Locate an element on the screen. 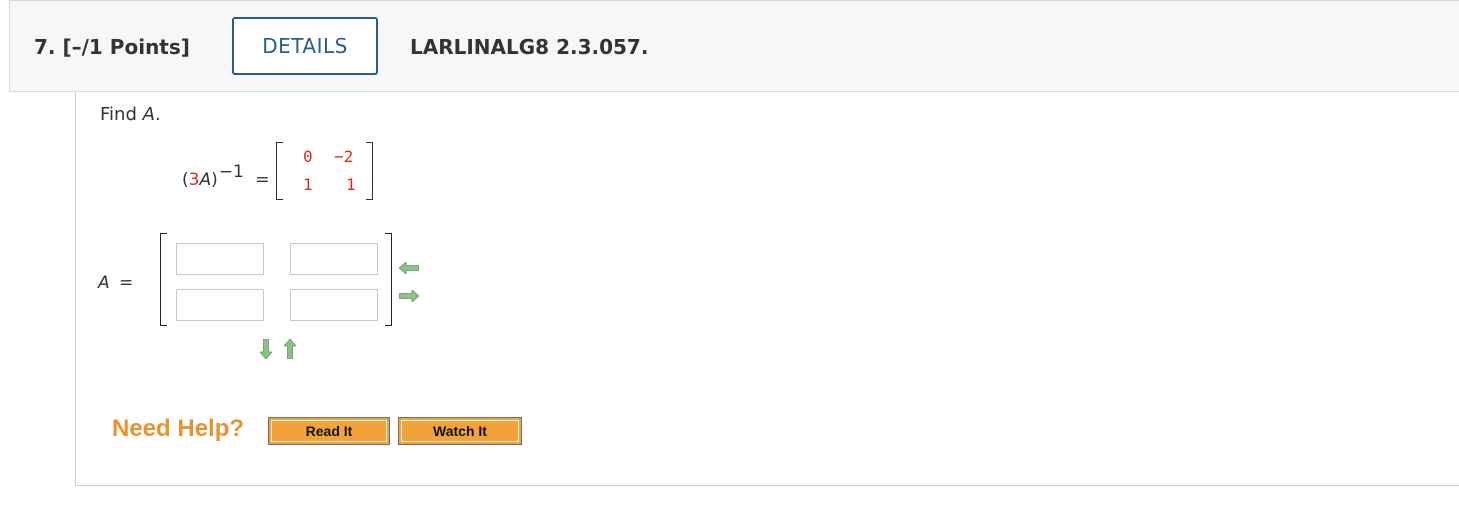 The image size is (1459, 529). exponent: −1 is located at coordinates (231, 172).